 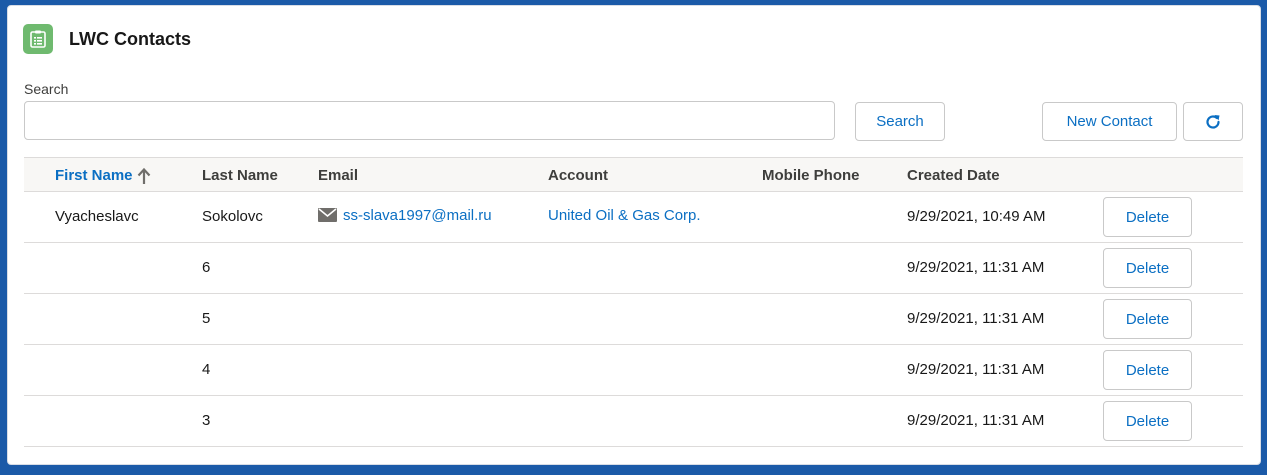 What do you see at coordinates (633, 370) in the screenshot?
I see `table-row: 4 9/29/2021, 11:31 AM Delete` at bounding box center [633, 370].